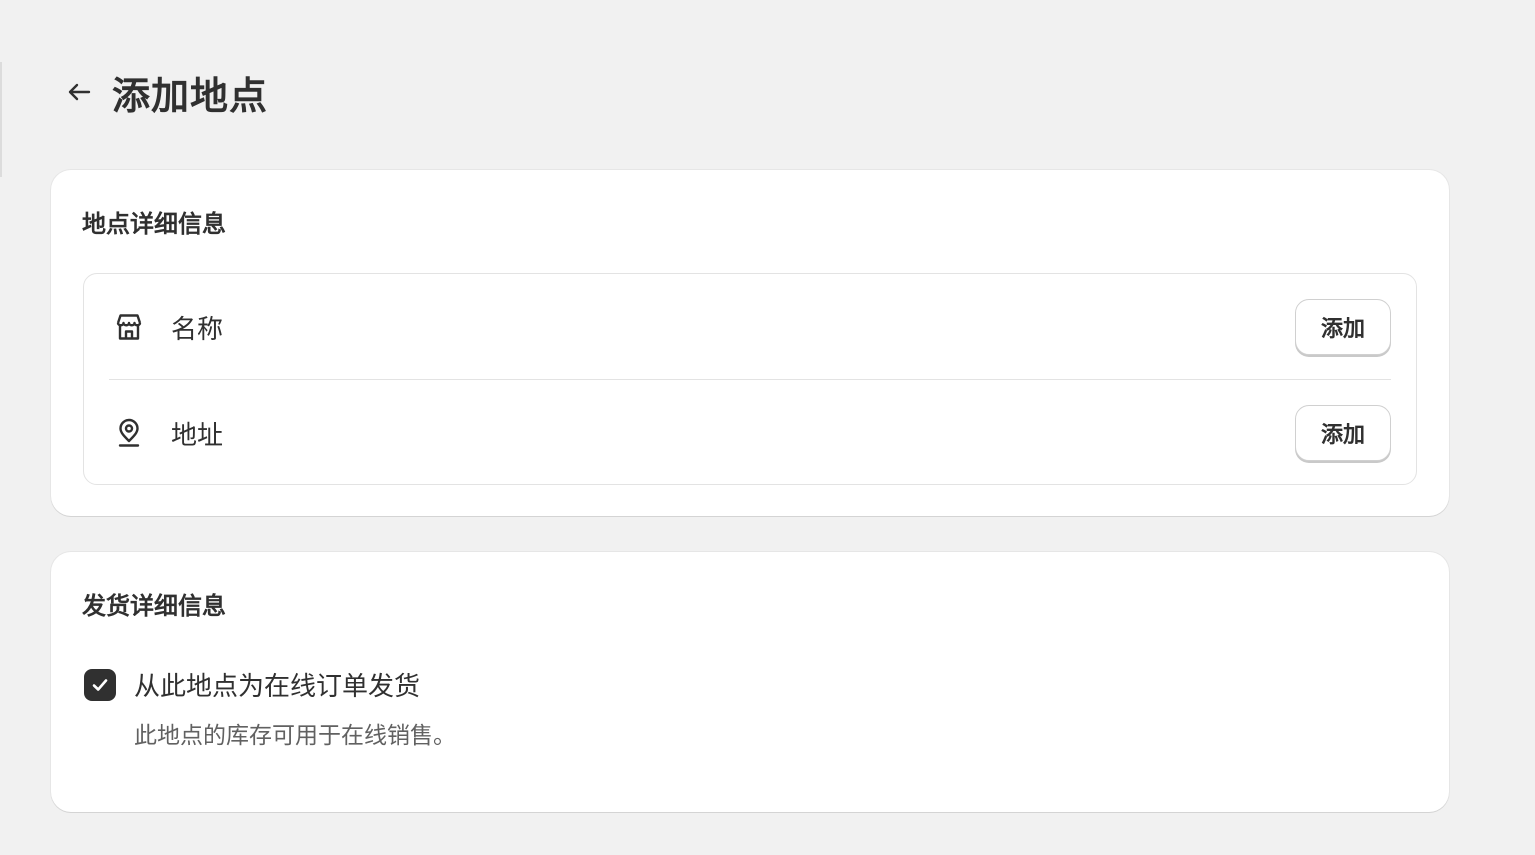  Describe the element at coordinates (1343, 433) in the screenshot. I see `add-address-button: 添加` at that location.